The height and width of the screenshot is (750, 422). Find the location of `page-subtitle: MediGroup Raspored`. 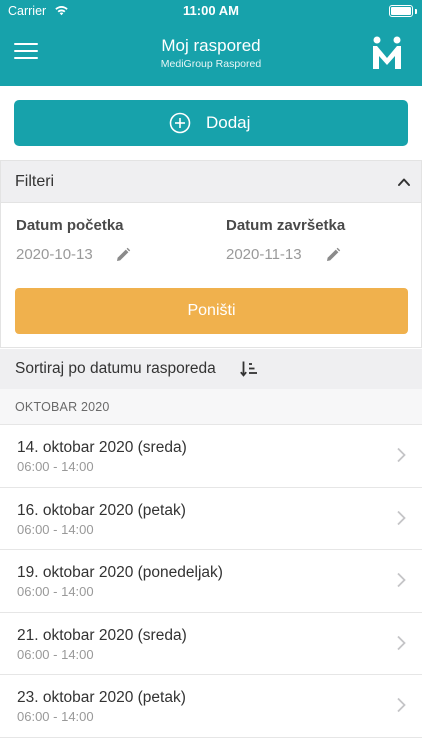

page-subtitle: MediGroup Raspored is located at coordinates (211, 64).